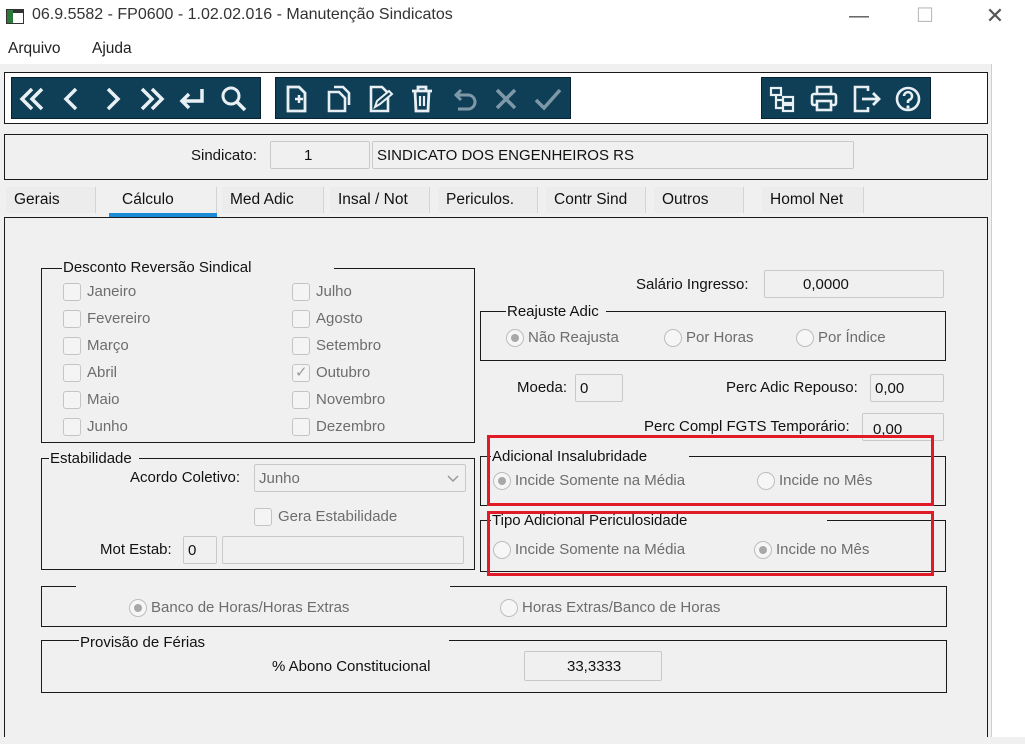  Describe the element at coordinates (264, 642) in the screenshot. I see `provisao-ferias-title: Provisão de Férias` at that location.